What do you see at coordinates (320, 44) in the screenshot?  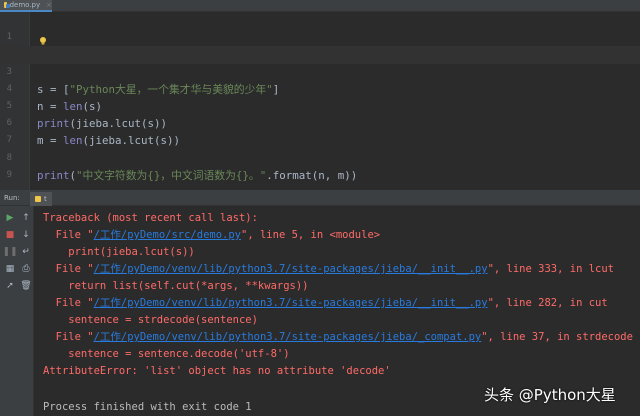 I see `code-line-2: 2` at bounding box center [320, 44].